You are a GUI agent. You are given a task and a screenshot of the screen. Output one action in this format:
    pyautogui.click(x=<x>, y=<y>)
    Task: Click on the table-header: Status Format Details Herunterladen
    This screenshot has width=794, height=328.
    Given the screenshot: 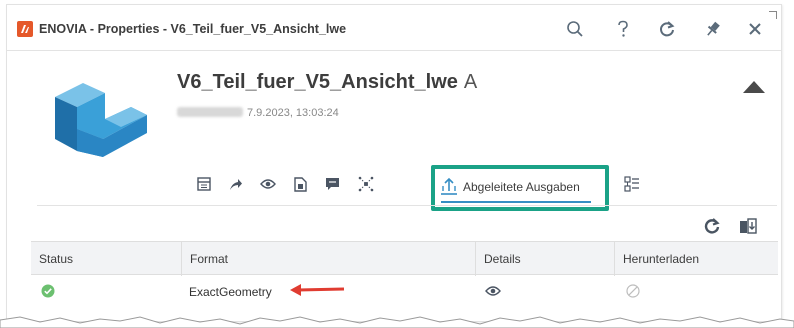 What is the action you would take?
    pyautogui.click(x=404, y=258)
    